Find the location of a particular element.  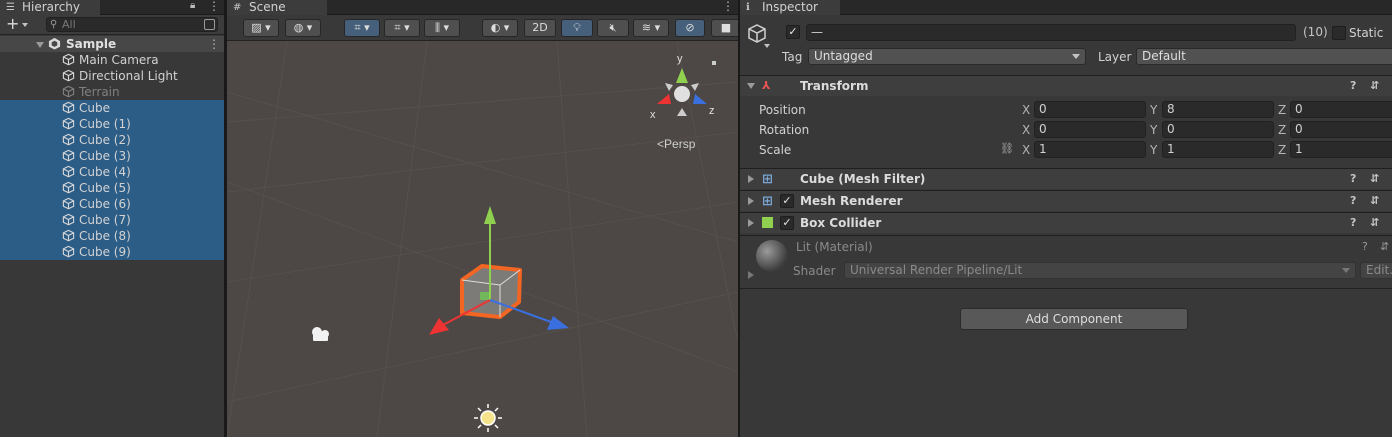

tab-hierarchy: ☰ Hierarchy is located at coordinates (50, 7).